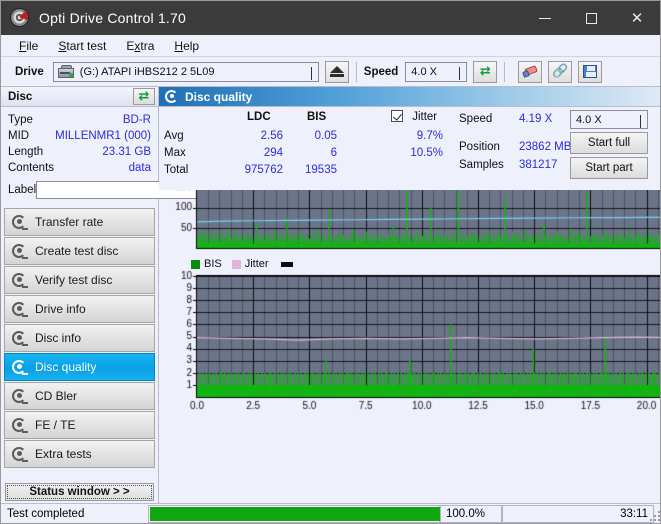  I want to click on drive-icon, so click(65, 71).